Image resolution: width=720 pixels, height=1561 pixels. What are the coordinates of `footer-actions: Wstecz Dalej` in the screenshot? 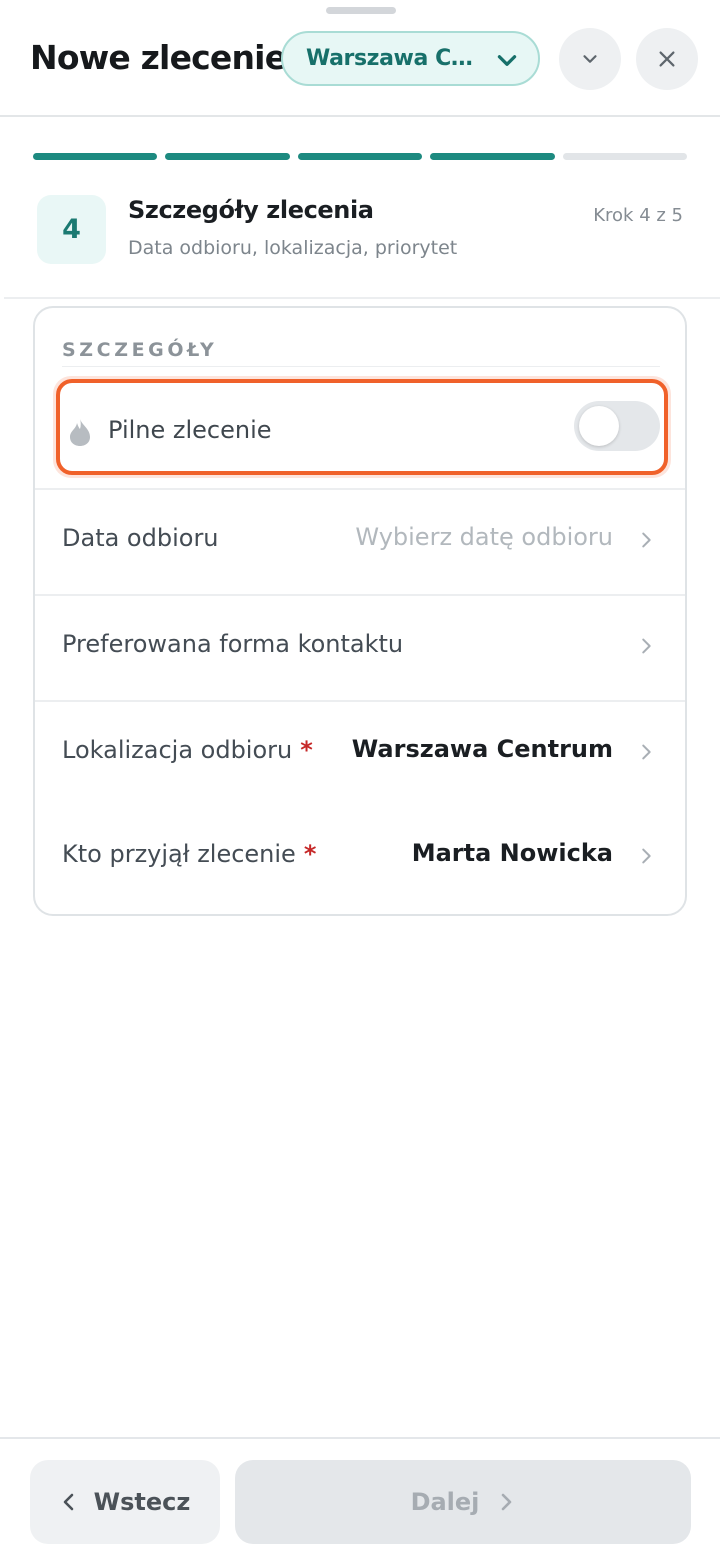 It's located at (360, 1499).